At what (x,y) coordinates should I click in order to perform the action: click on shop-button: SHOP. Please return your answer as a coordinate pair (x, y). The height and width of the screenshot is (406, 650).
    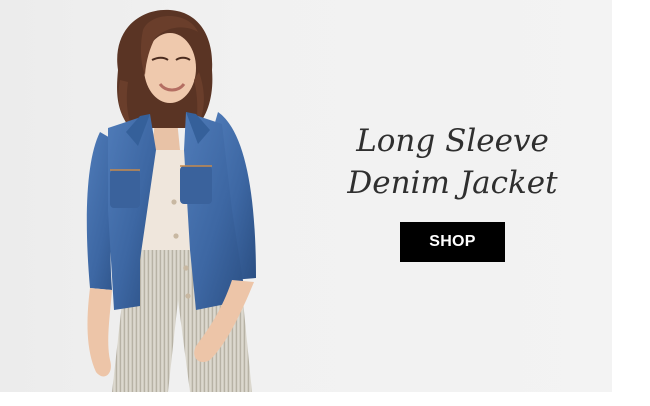
    Looking at the image, I should click on (452, 242).